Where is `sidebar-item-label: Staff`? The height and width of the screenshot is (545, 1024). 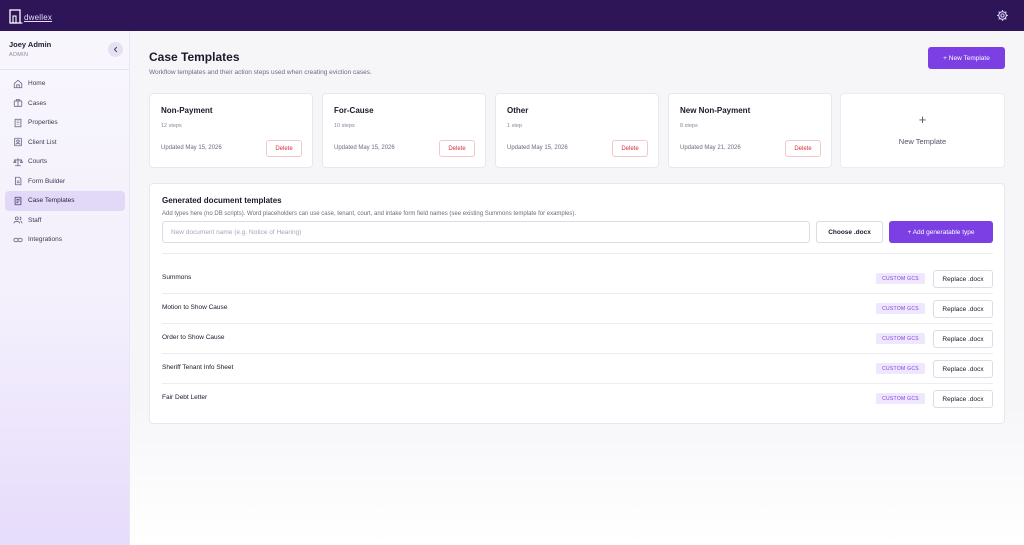
sidebar-item-label: Staff is located at coordinates (35, 220).